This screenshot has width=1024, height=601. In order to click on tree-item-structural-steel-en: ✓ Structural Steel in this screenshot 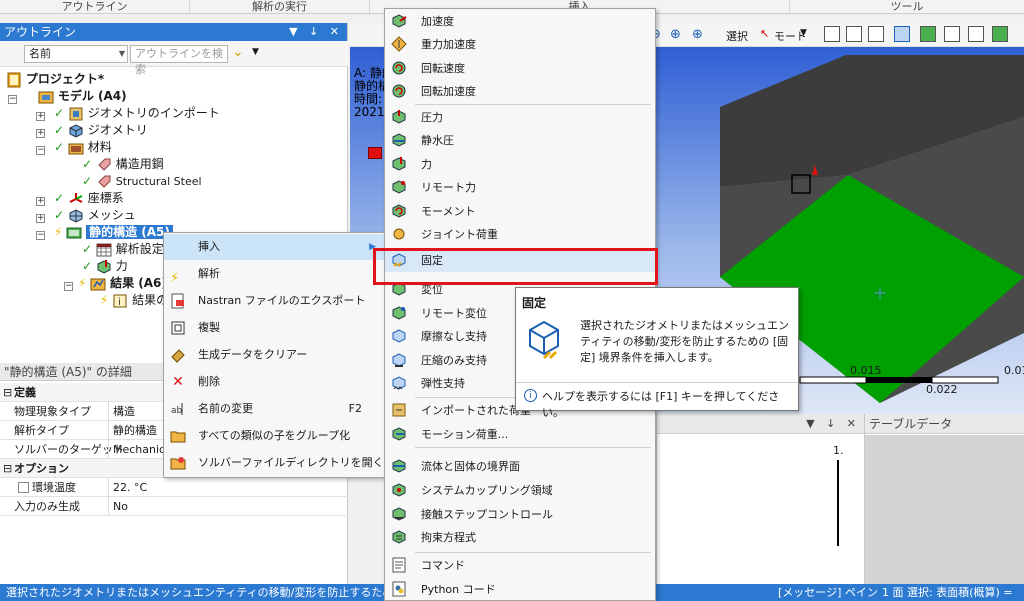, I will do `click(142, 181)`.